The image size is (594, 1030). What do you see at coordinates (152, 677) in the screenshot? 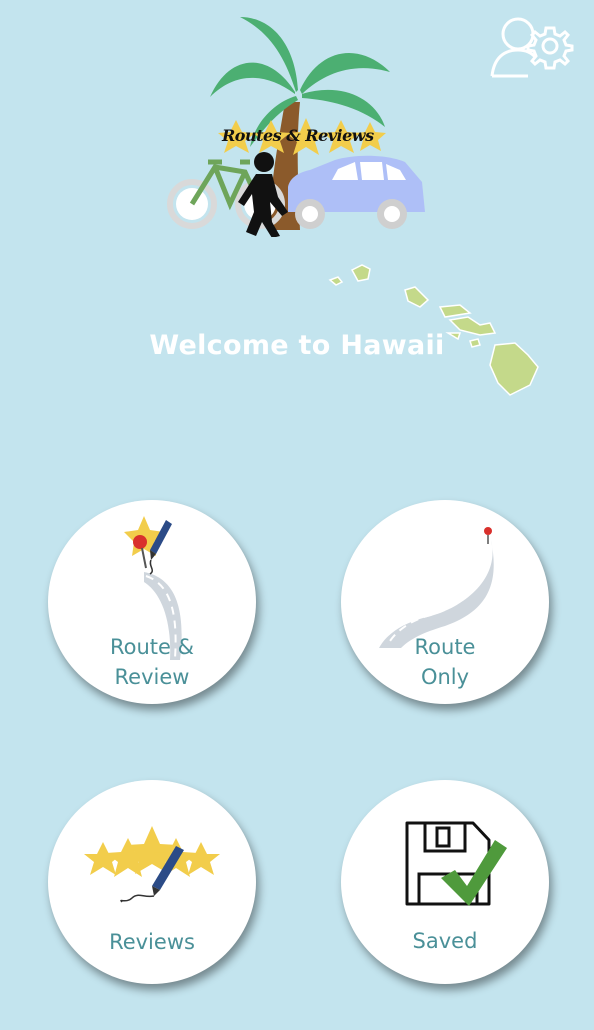
I see `route-review-label-line2: Review` at bounding box center [152, 677].